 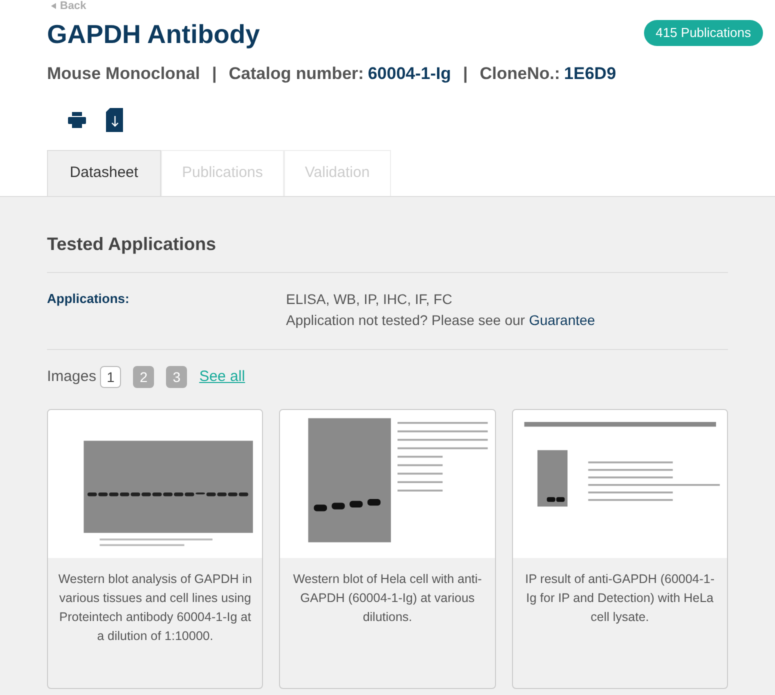 What do you see at coordinates (222, 377) in the screenshot?
I see `see-all-link: See all` at bounding box center [222, 377].